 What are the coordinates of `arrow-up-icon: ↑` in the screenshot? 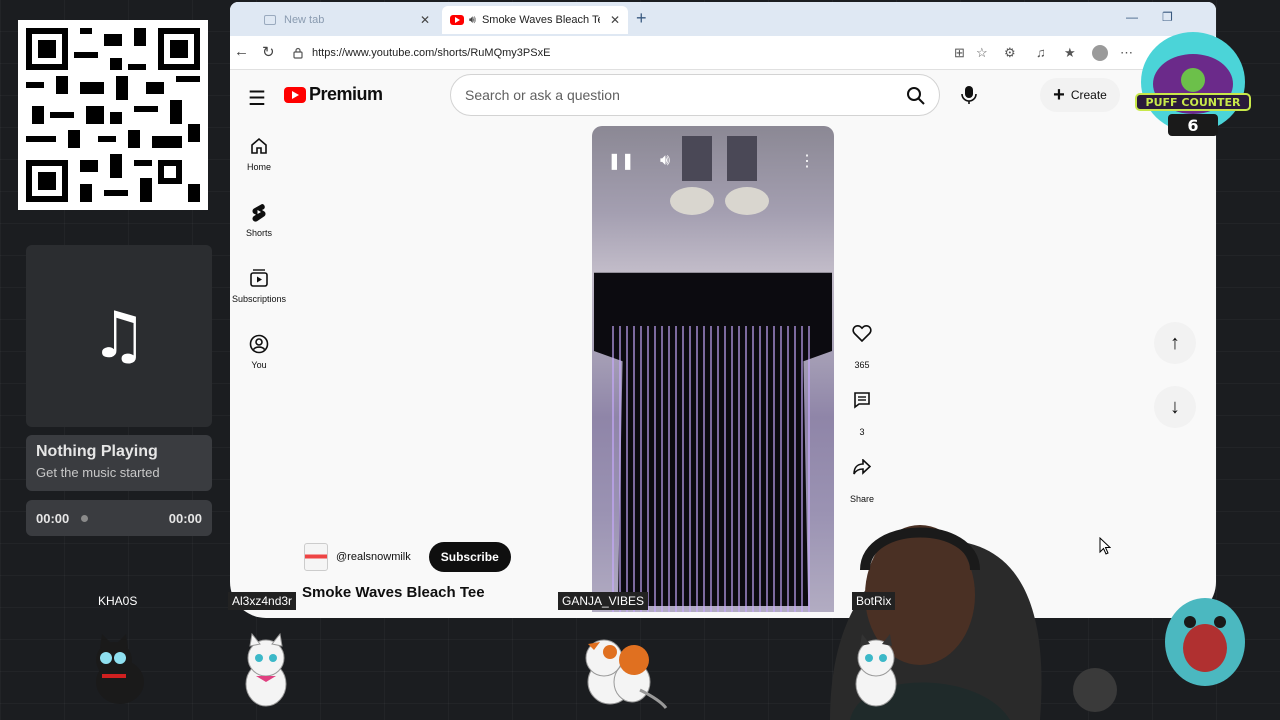 It's located at (1175, 342).